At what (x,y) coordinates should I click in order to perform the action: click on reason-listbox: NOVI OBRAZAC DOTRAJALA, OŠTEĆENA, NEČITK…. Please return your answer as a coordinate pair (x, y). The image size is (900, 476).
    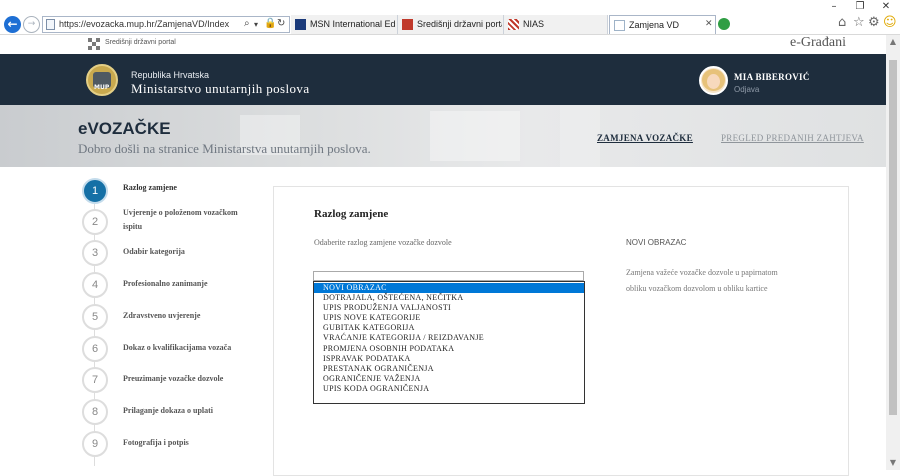
    Looking at the image, I should click on (449, 342).